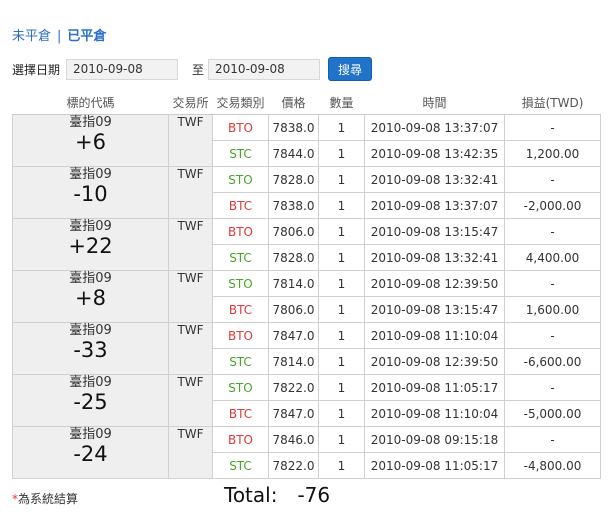  What do you see at coordinates (434, 102) in the screenshot?
I see `column-header-time: 時間` at bounding box center [434, 102].